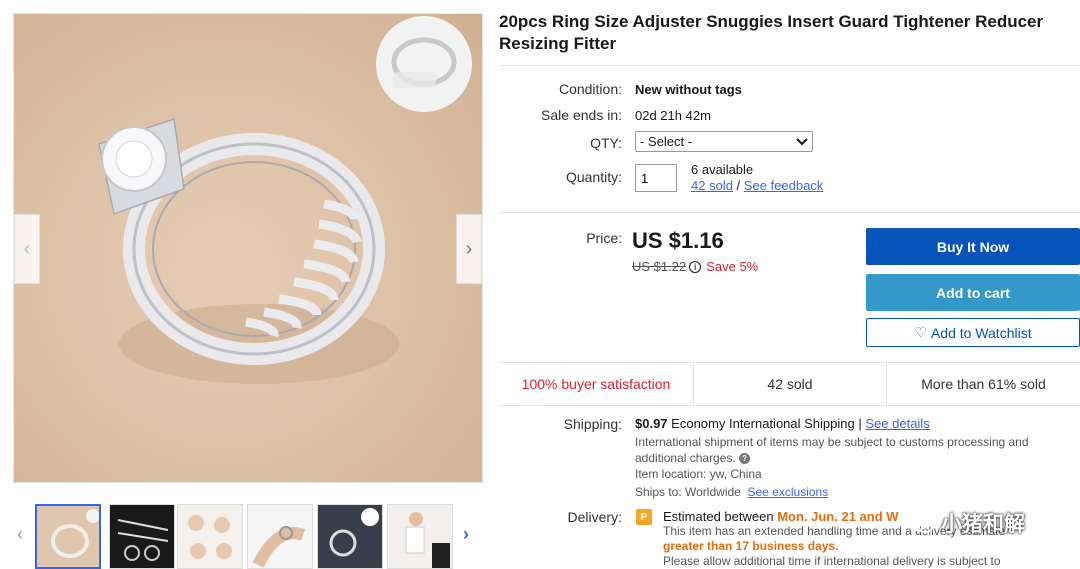 This screenshot has width=1080, height=569. What do you see at coordinates (593, 177) in the screenshot?
I see `quantity-label: Quantity:` at bounding box center [593, 177].